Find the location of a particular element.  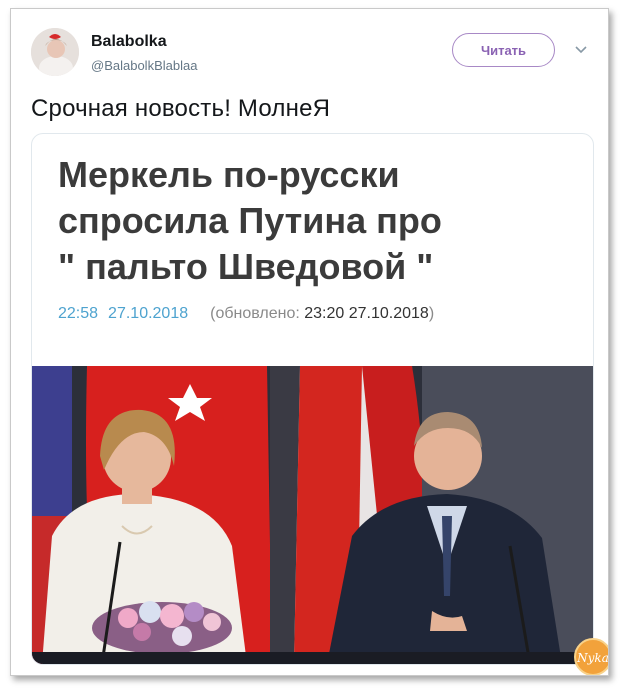

avatar is located at coordinates (55, 52).